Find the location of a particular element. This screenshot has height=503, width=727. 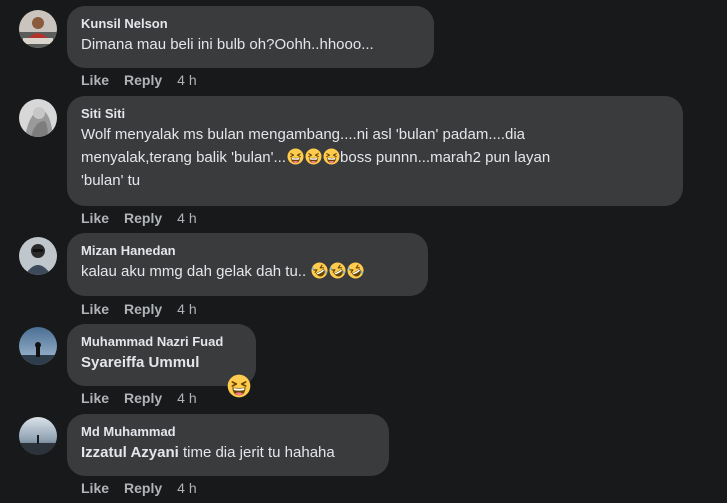

comment-author: Siti Siti is located at coordinates (375, 114).